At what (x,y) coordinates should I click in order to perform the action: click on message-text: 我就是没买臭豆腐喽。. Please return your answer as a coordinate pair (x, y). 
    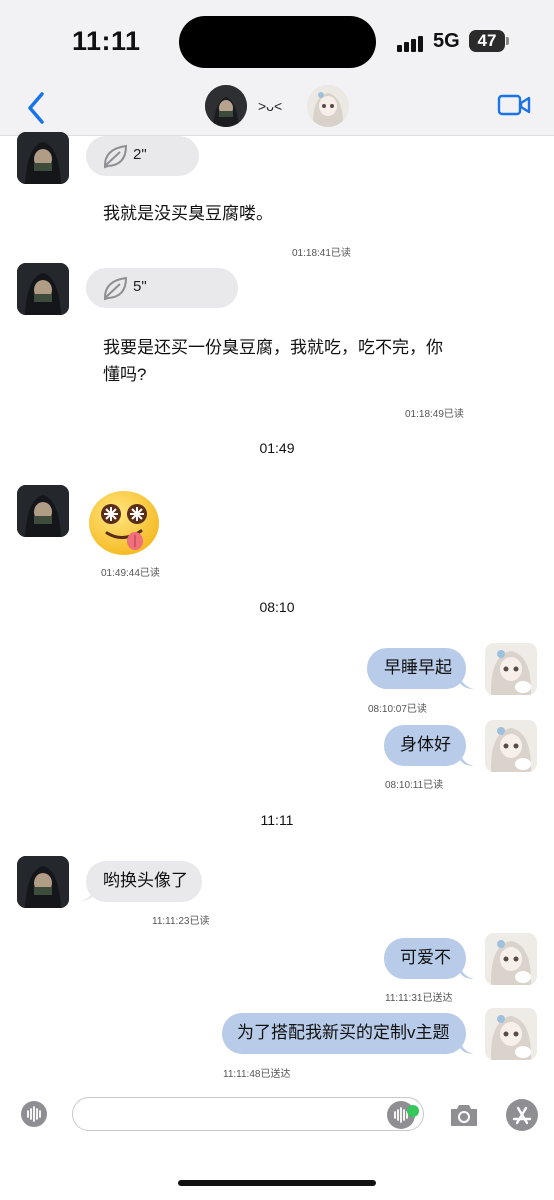
    Looking at the image, I should click on (188, 213).